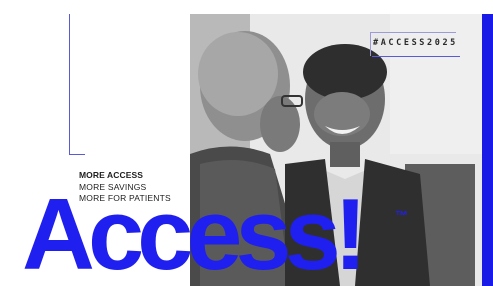 The width and height of the screenshot is (493, 286). What do you see at coordinates (69, 84) in the screenshot?
I see `left-accent-line` at bounding box center [69, 84].